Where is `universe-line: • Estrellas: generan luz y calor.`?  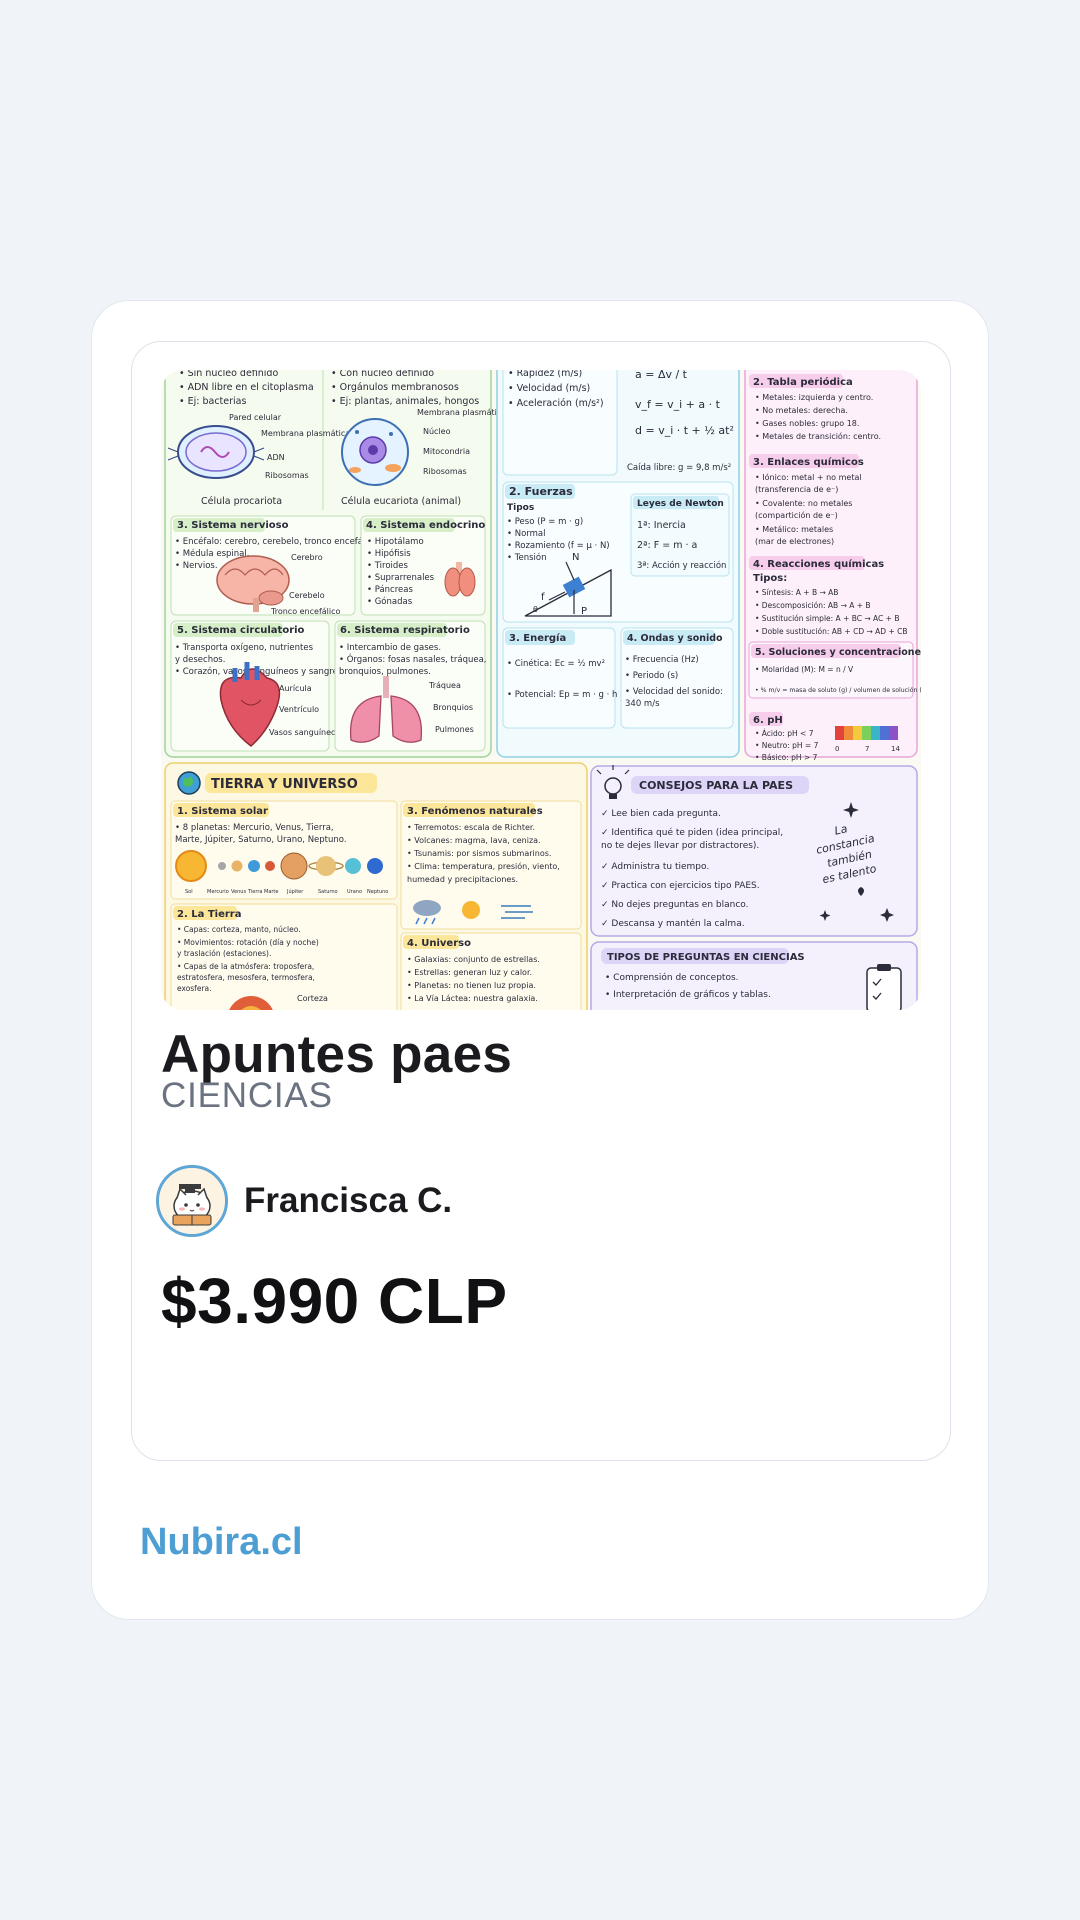
universe-line: • Estrellas: generan luz y calor. is located at coordinates (469, 972).